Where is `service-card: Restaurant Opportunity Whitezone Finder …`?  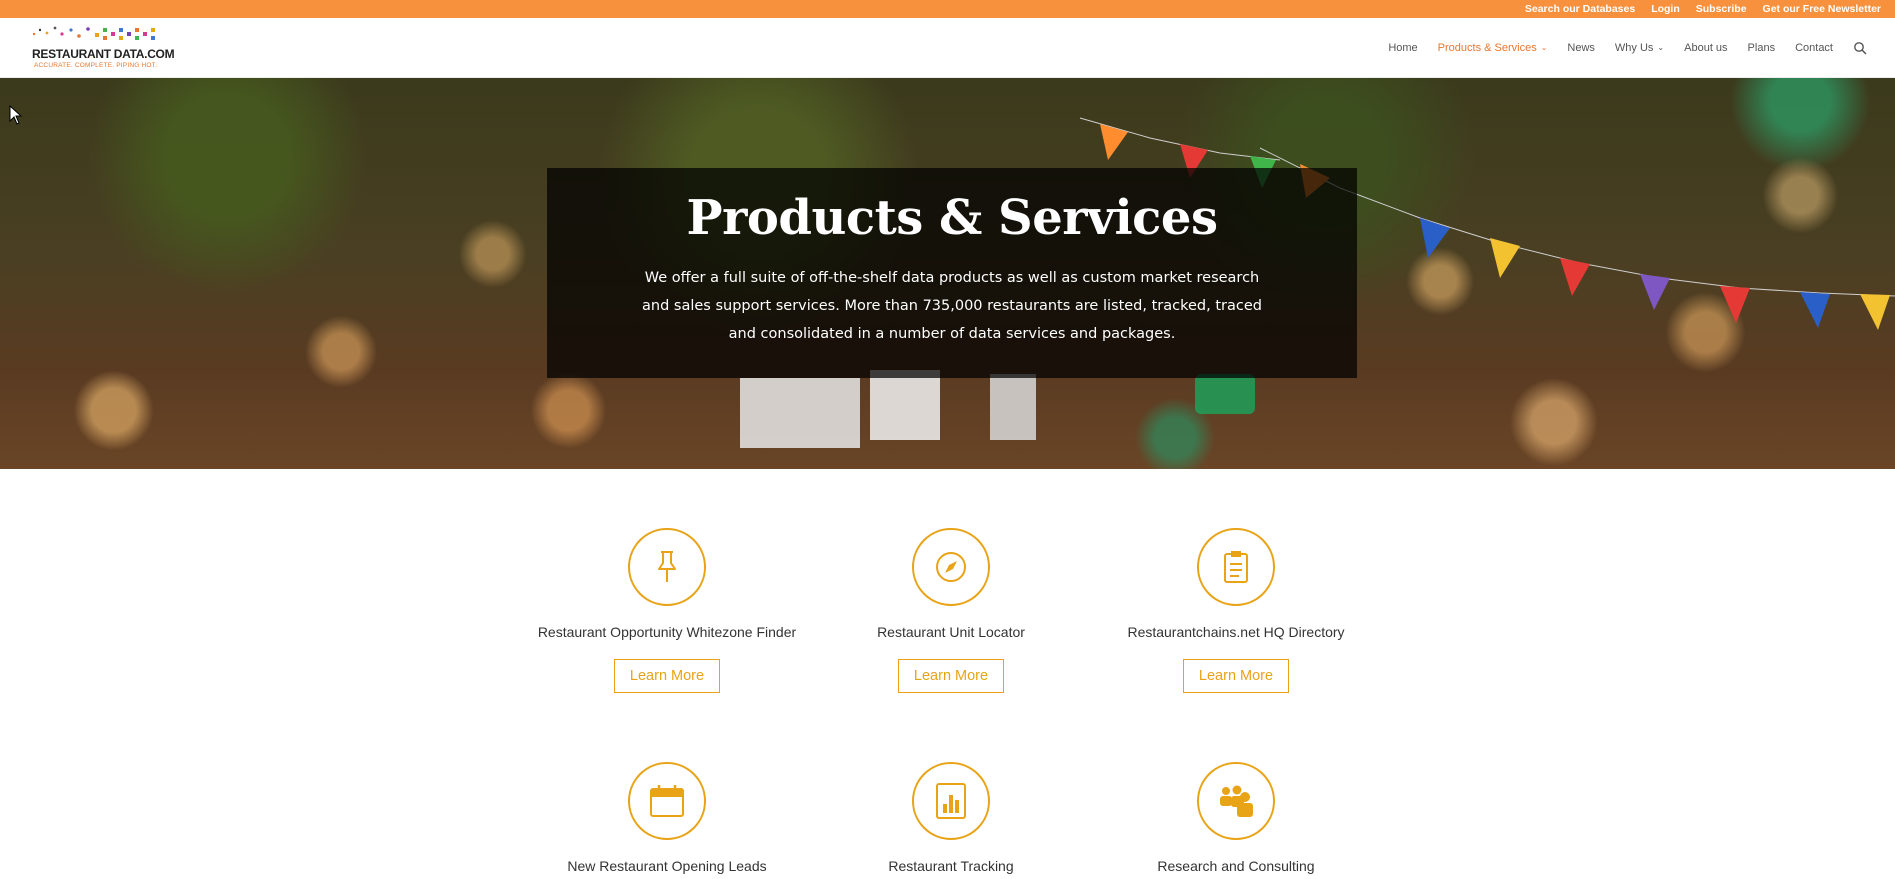
service-card: Restaurant Opportunity Whitezone Finder … is located at coordinates (667, 610).